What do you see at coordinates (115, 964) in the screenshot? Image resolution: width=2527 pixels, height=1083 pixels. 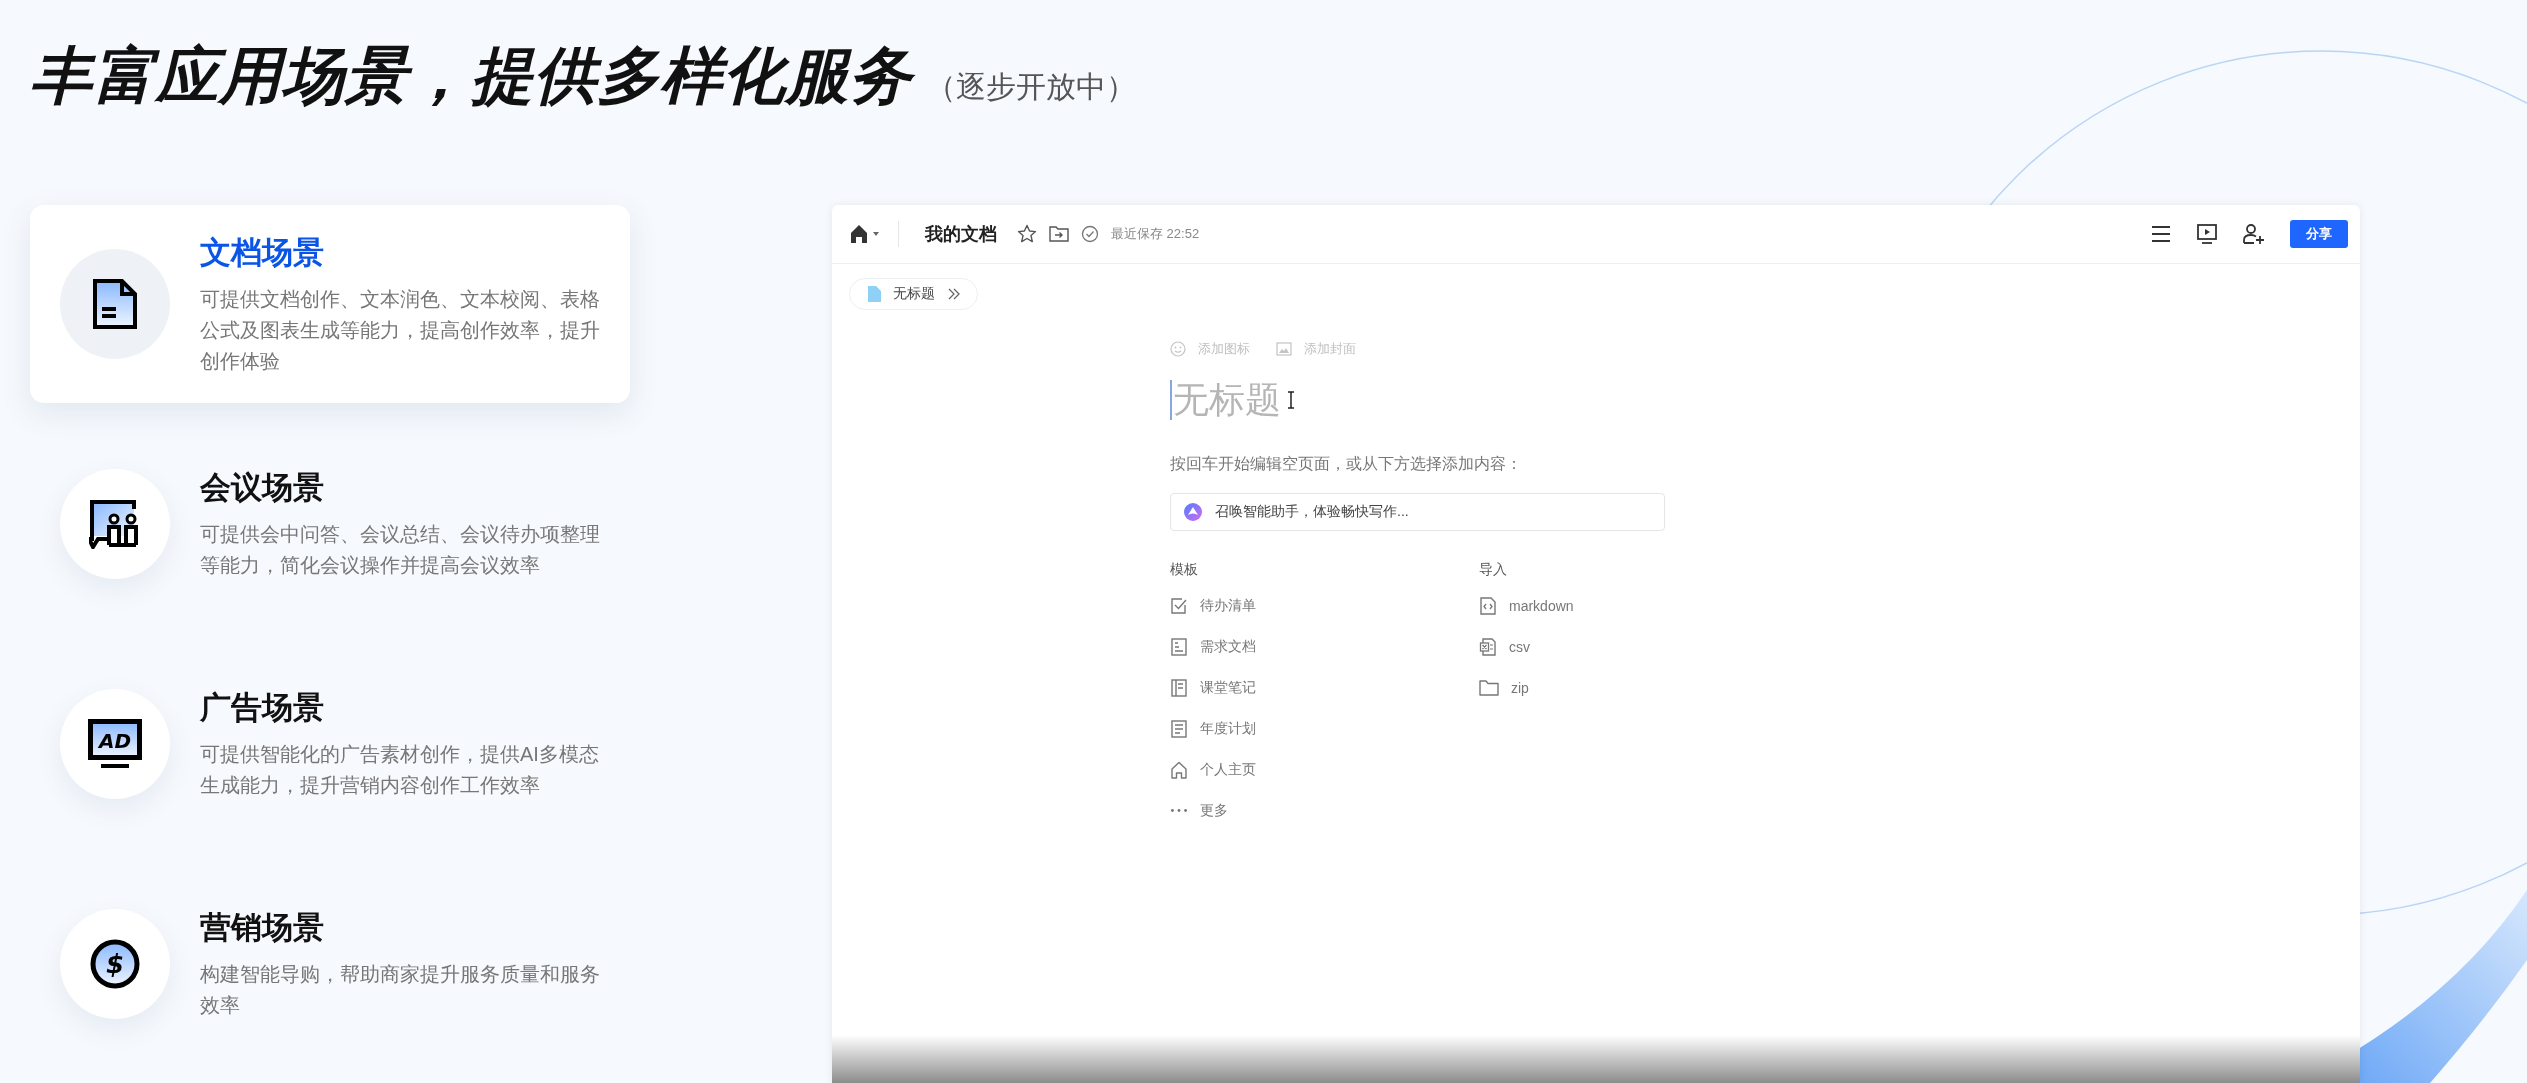 I see `coin-icon: $` at bounding box center [115, 964].